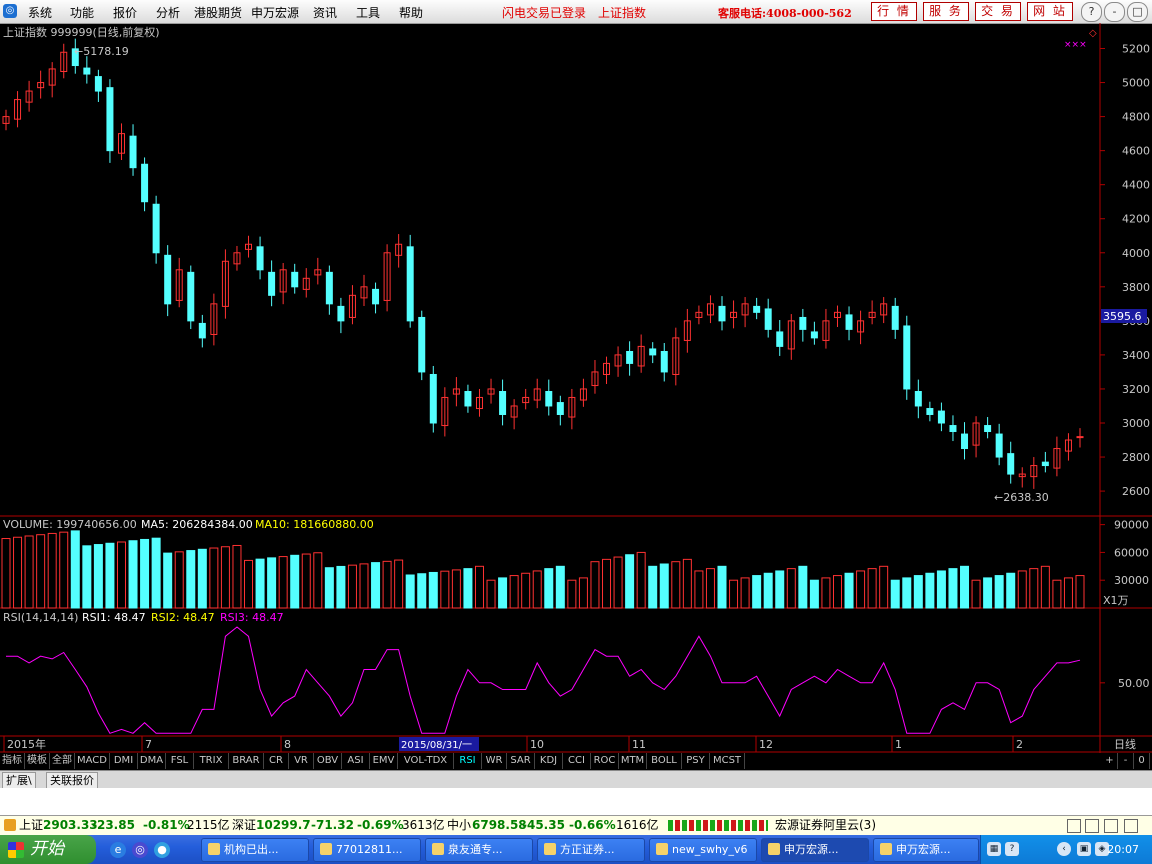  I want to click on price-tick-label: 4600, so click(1136, 151).